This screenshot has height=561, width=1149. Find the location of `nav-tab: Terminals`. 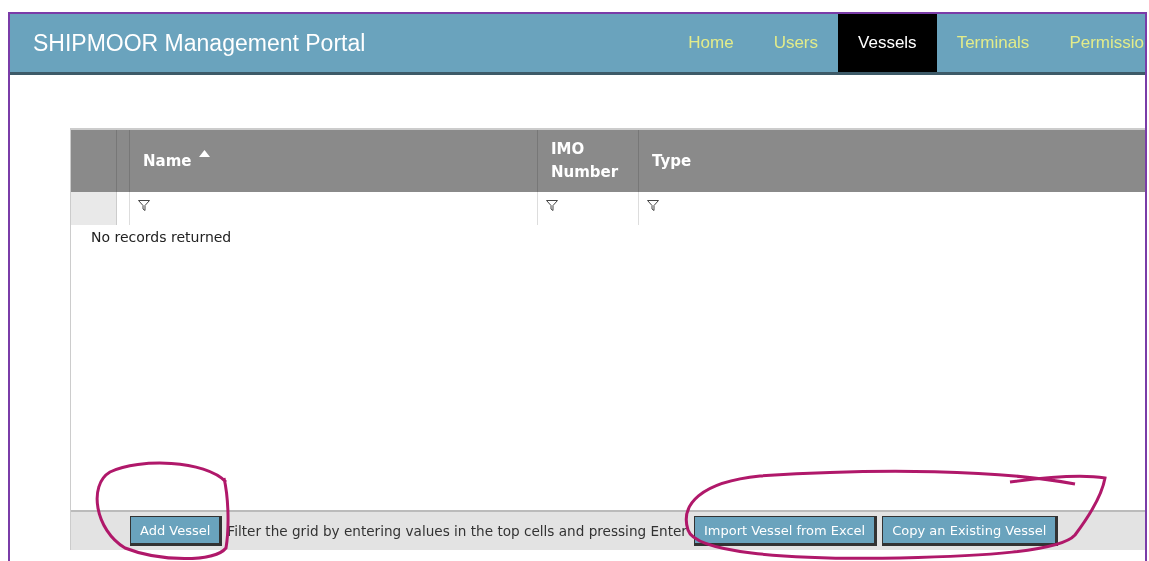

nav-tab: Terminals is located at coordinates (993, 43).